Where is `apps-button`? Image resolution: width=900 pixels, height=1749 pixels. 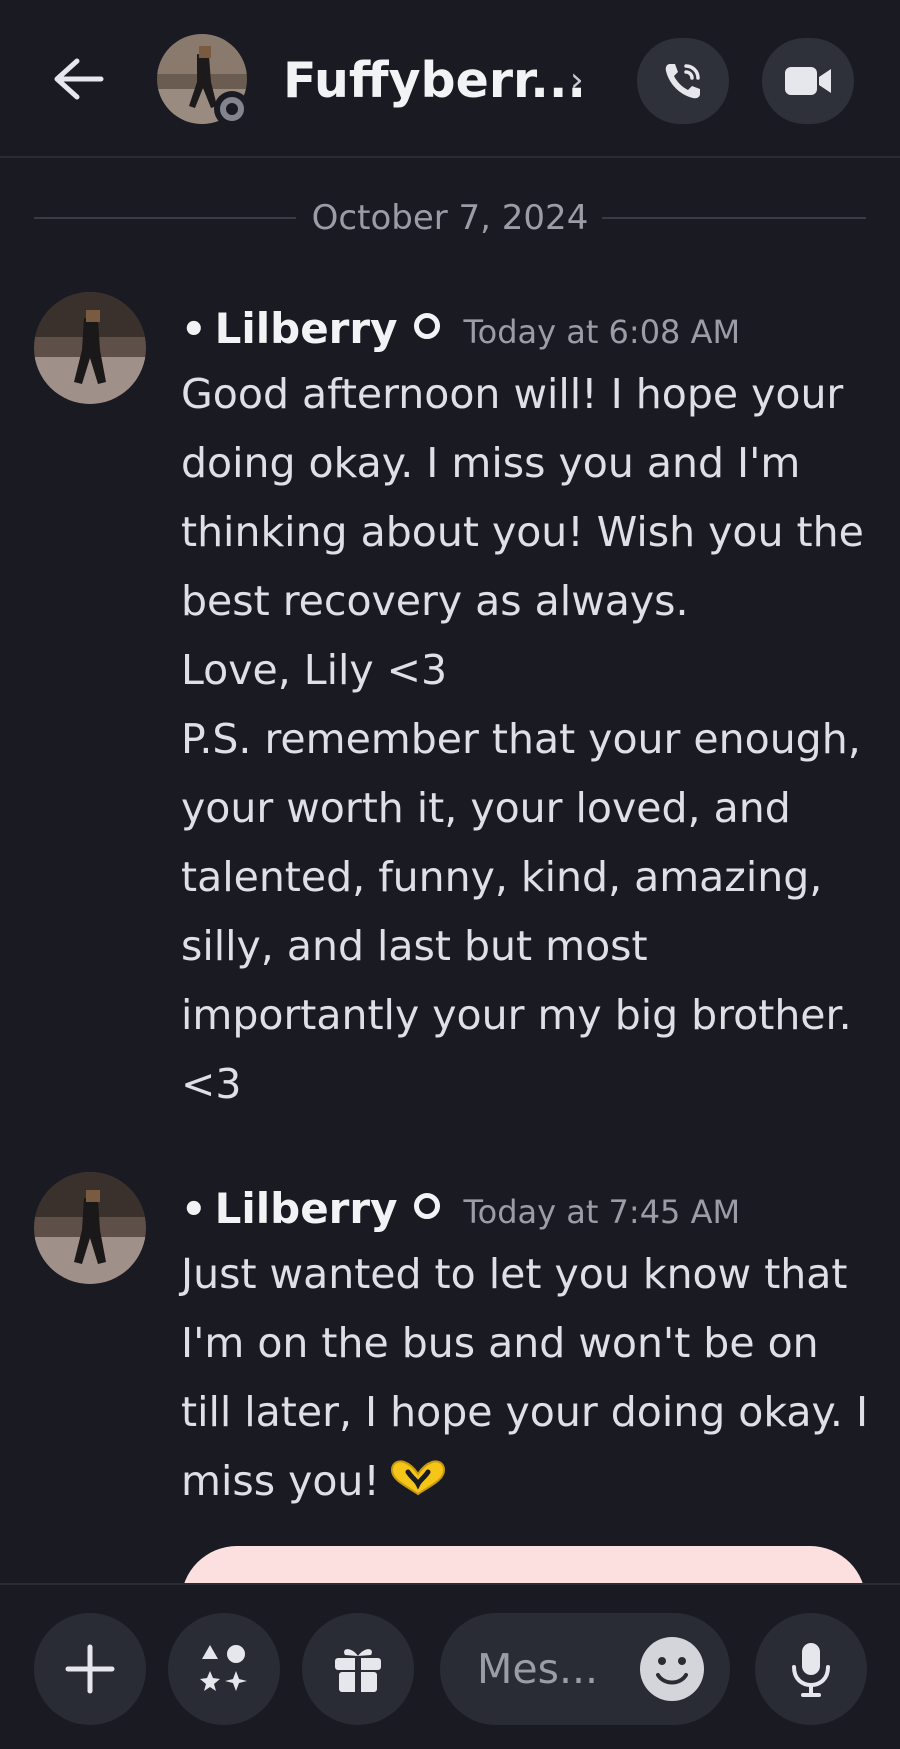
apps-button is located at coordinates (224, 1669).